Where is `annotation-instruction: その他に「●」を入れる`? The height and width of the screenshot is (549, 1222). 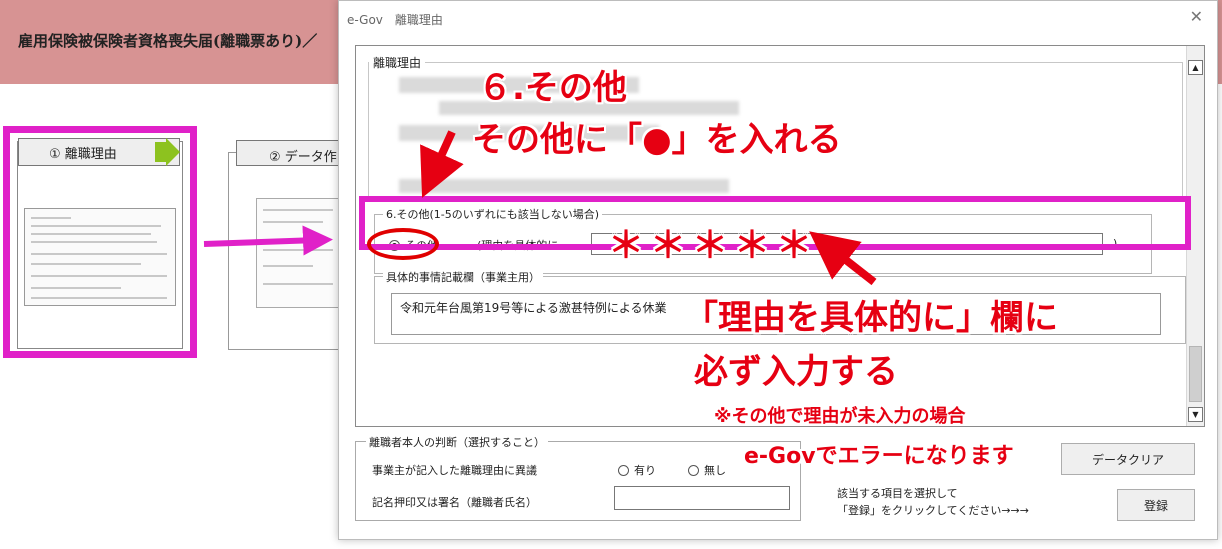
annotation-instruction: その他に「●」を入れる is located at coordinates (657, 140).